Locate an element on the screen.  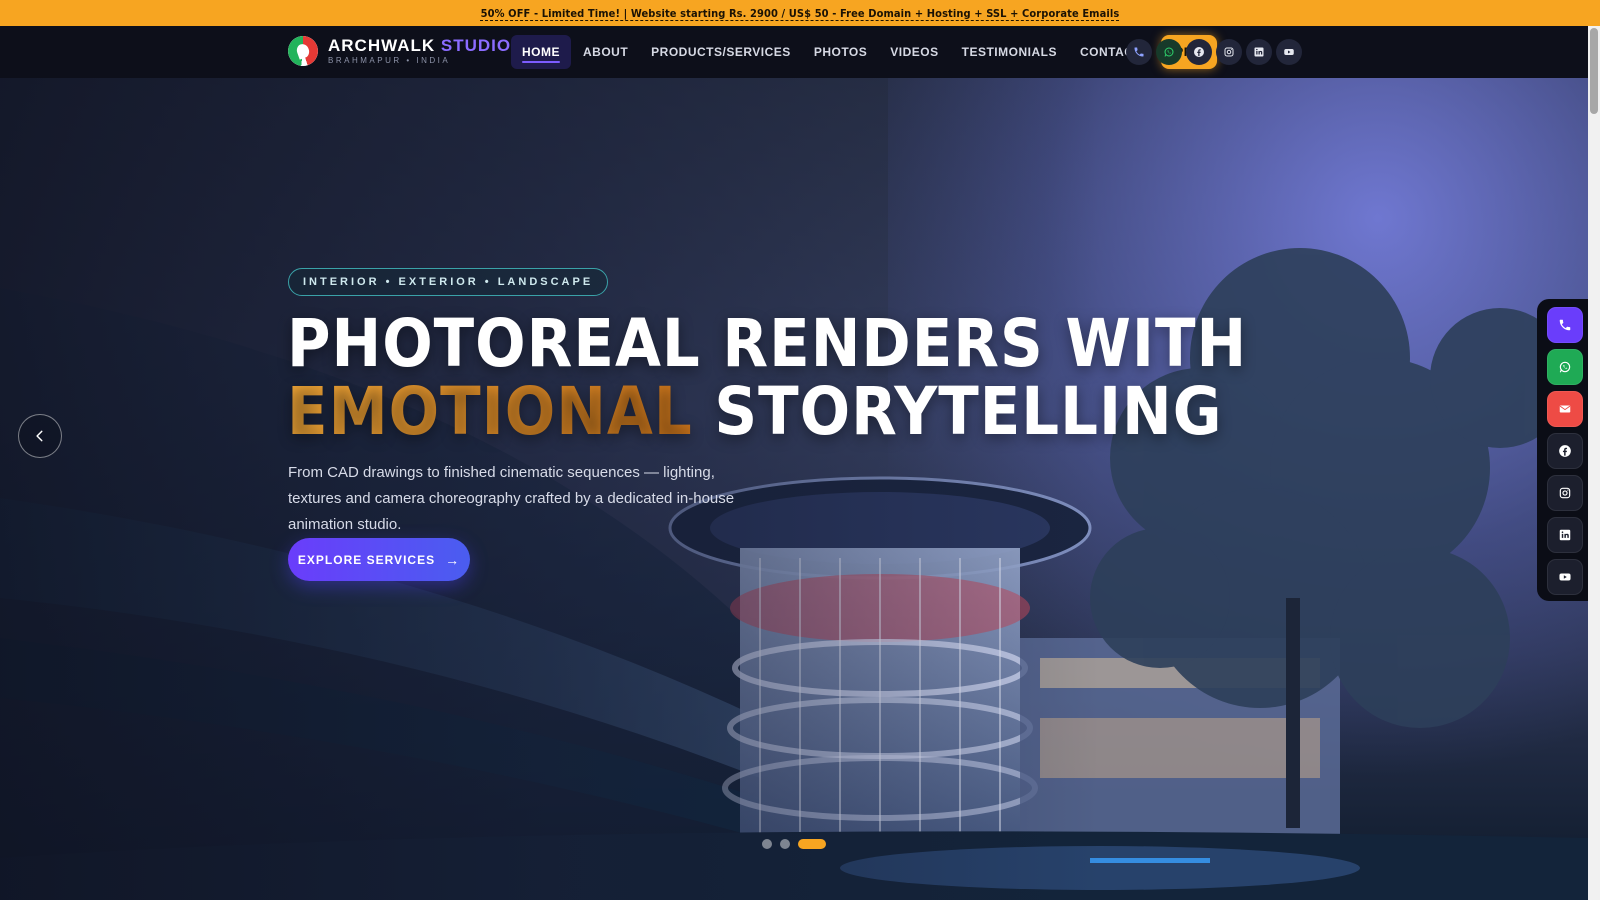
brand-name: ARCHWALK STUDIO is located at coordinates (420, 45).